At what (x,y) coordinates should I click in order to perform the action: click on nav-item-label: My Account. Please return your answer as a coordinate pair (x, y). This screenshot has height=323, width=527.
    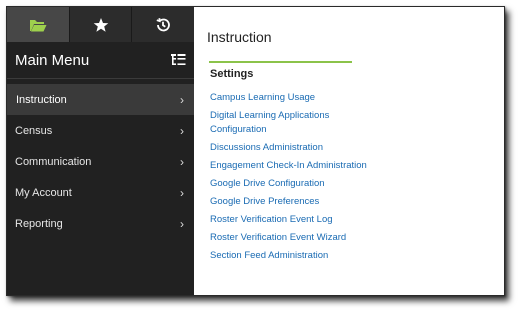
    Looking at the image, I should click on (43, 192).